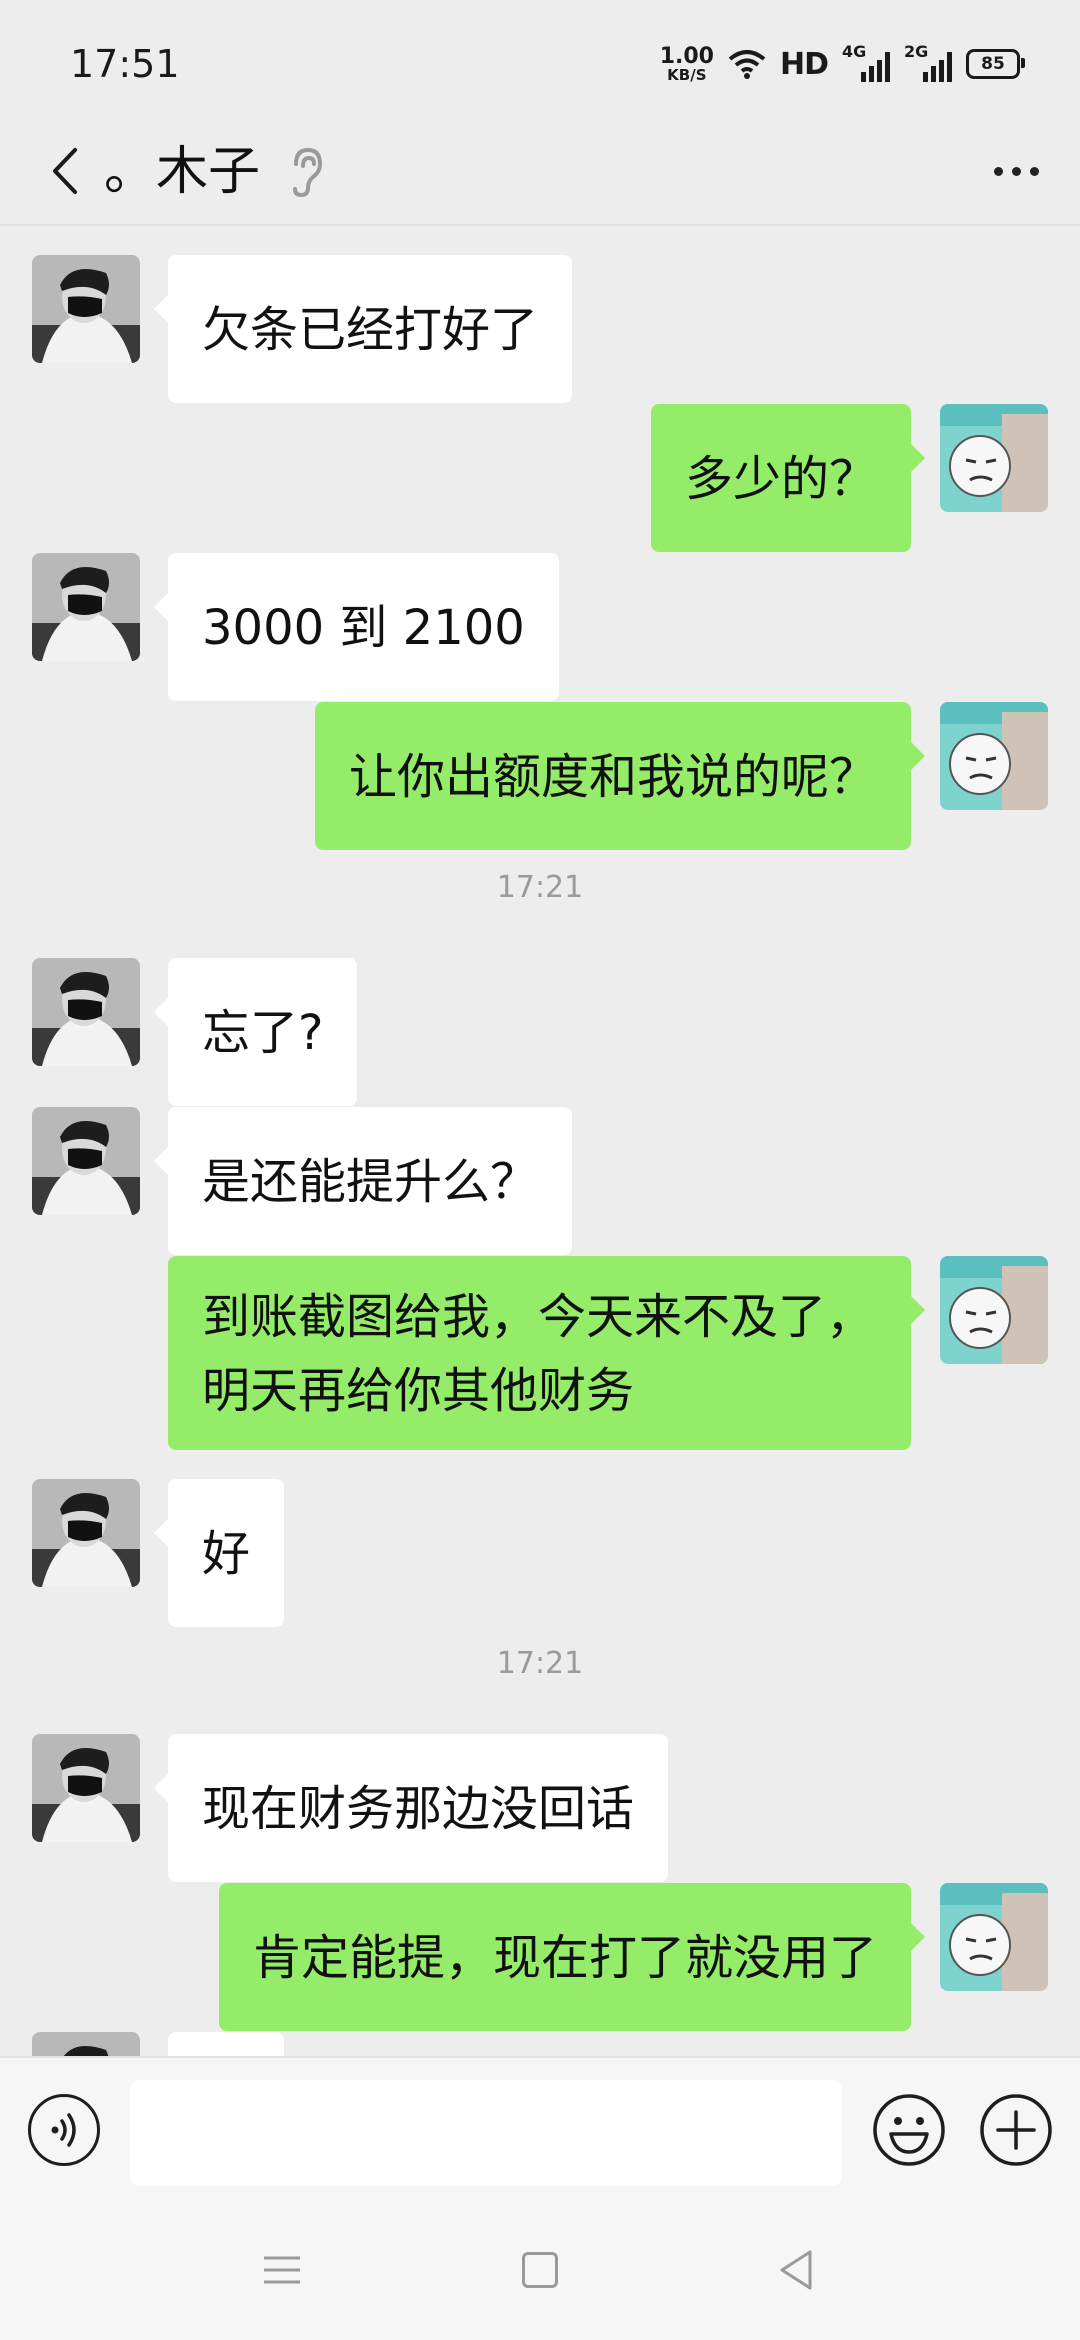  I want to click on emoji-icon, so click(909, 2130).